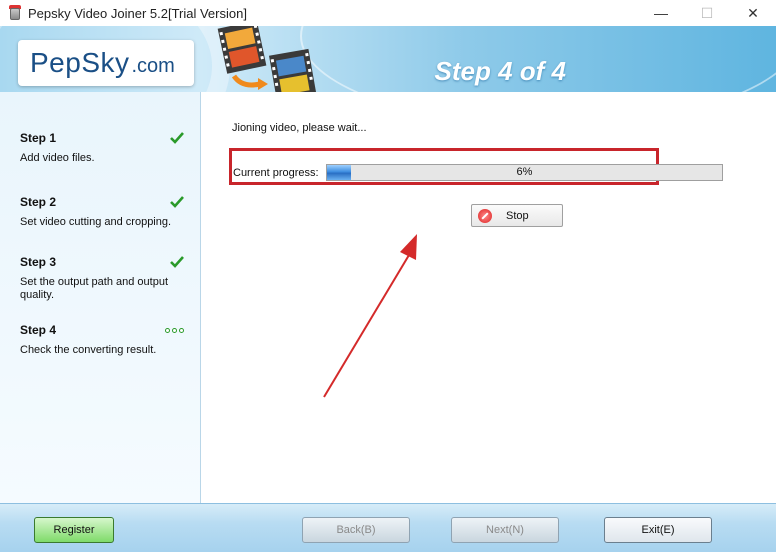 This screenshot has width=776, height=552. What do you see at coordinates (485, 215) in the screenshot?
I see `stop-icon` at bounding box center [485, 215].